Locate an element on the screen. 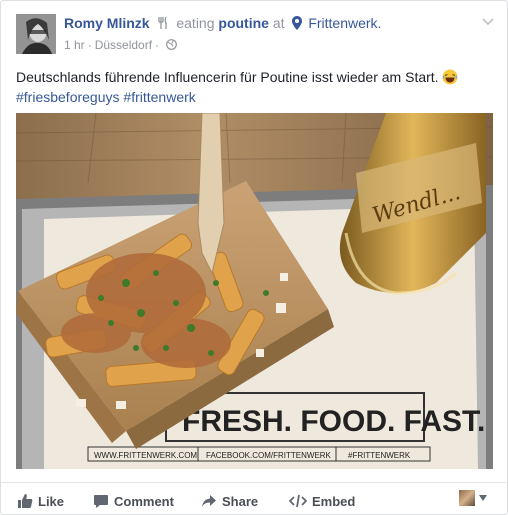 The image size is (508, 515). tray-link-website: WWW.FRITTENWERK.COM is located at coordinates (145, 455).